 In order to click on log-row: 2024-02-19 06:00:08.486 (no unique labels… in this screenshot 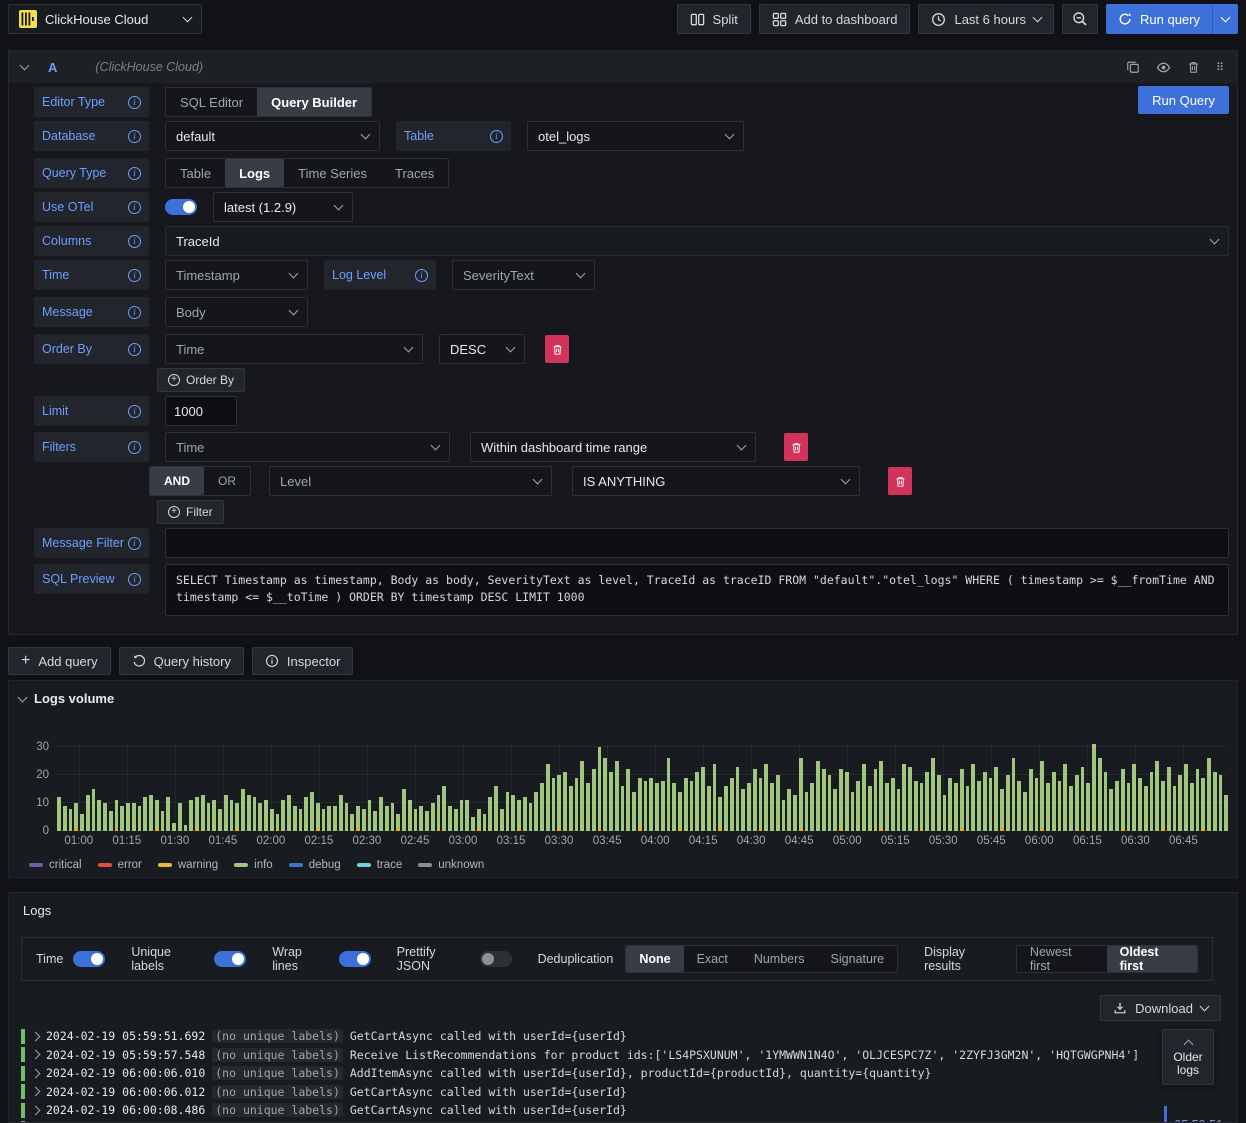, I will do `click(623, 1110)`.